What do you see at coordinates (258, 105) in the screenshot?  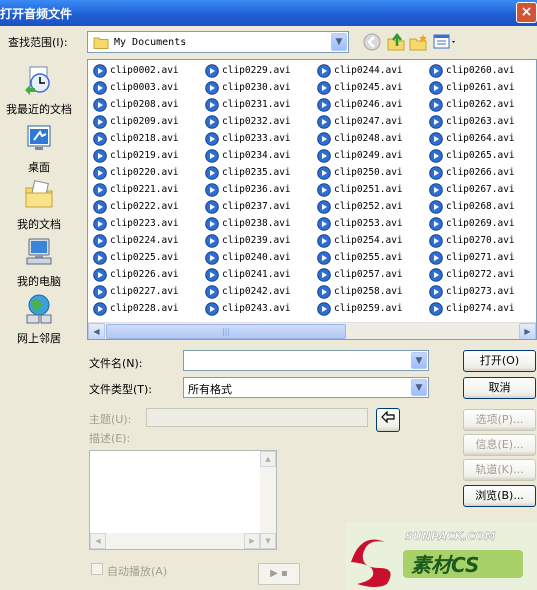 I see `file-item: clip0231.avi` at bounding box center [258, 105].